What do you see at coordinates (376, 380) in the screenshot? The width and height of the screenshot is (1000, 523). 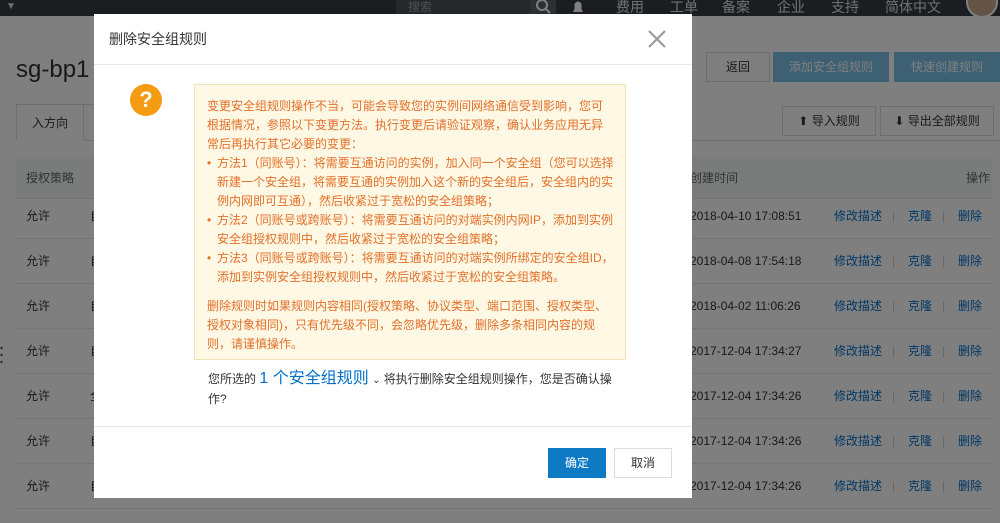 I see `chevron-down-icon: ⌄` at bounding box center [376, 380].